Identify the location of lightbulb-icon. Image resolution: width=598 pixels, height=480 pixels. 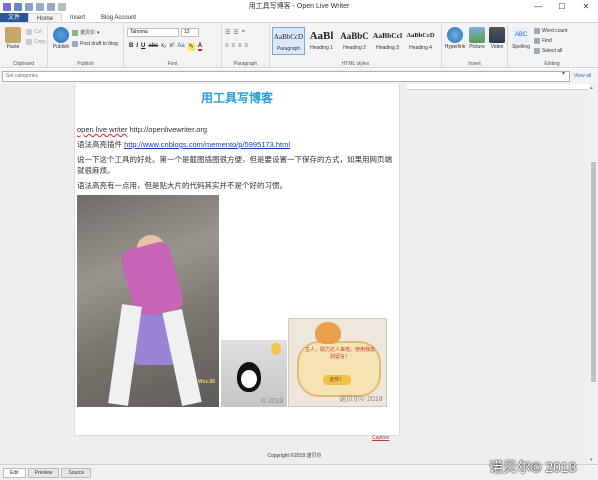
(276, 349).